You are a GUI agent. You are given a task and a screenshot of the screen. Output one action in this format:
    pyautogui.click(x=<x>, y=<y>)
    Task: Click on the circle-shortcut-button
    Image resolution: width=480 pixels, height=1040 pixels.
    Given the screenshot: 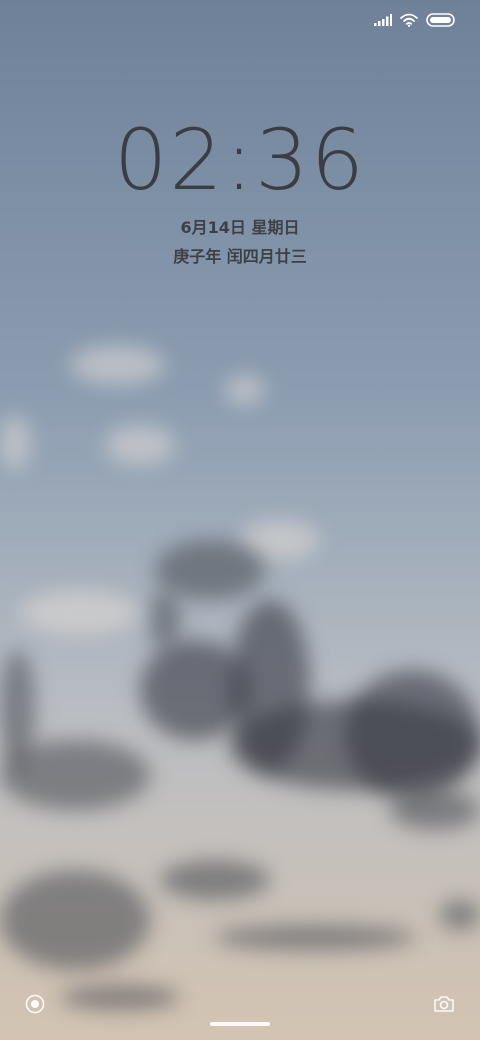 What is the action you would take?
    pyautogui.click(x=35, y=1004)
    